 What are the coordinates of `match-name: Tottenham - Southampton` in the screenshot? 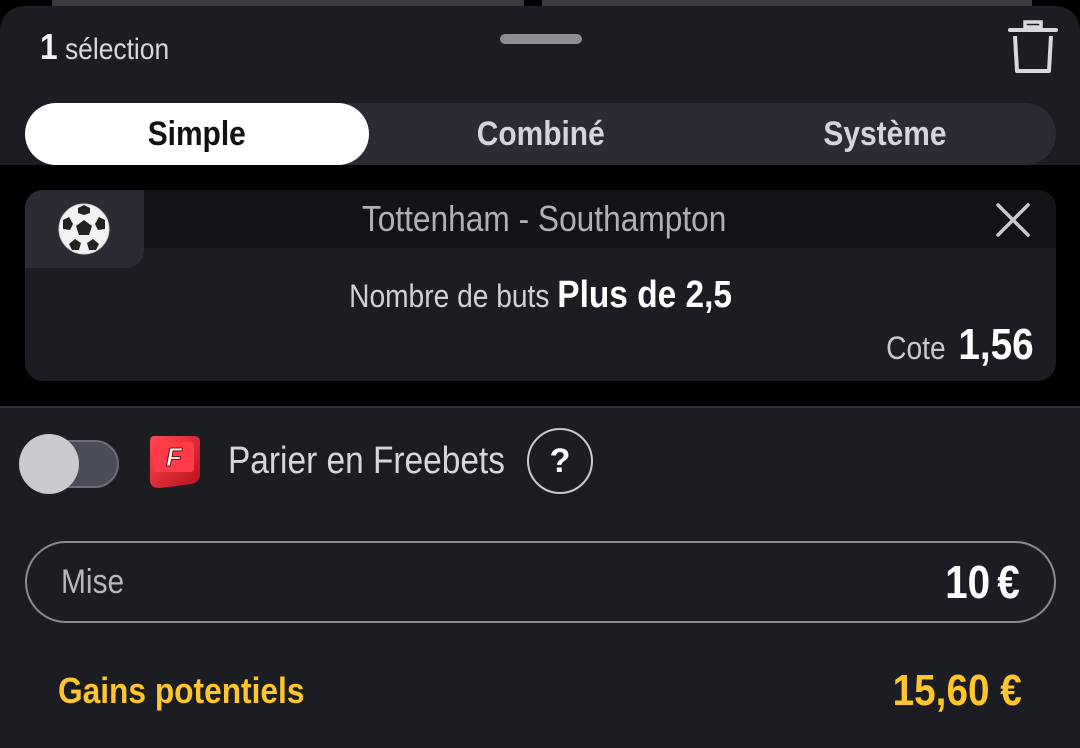 It's located at (544, 218).